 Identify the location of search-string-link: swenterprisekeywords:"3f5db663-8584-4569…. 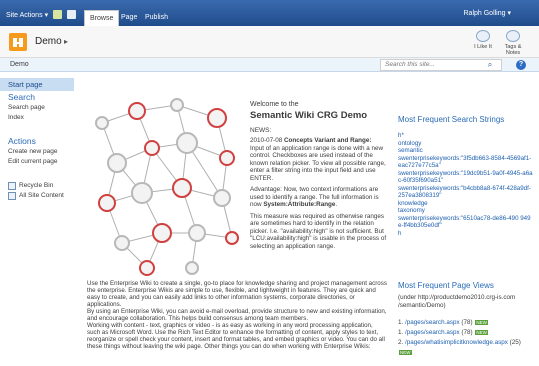
(465, 162).